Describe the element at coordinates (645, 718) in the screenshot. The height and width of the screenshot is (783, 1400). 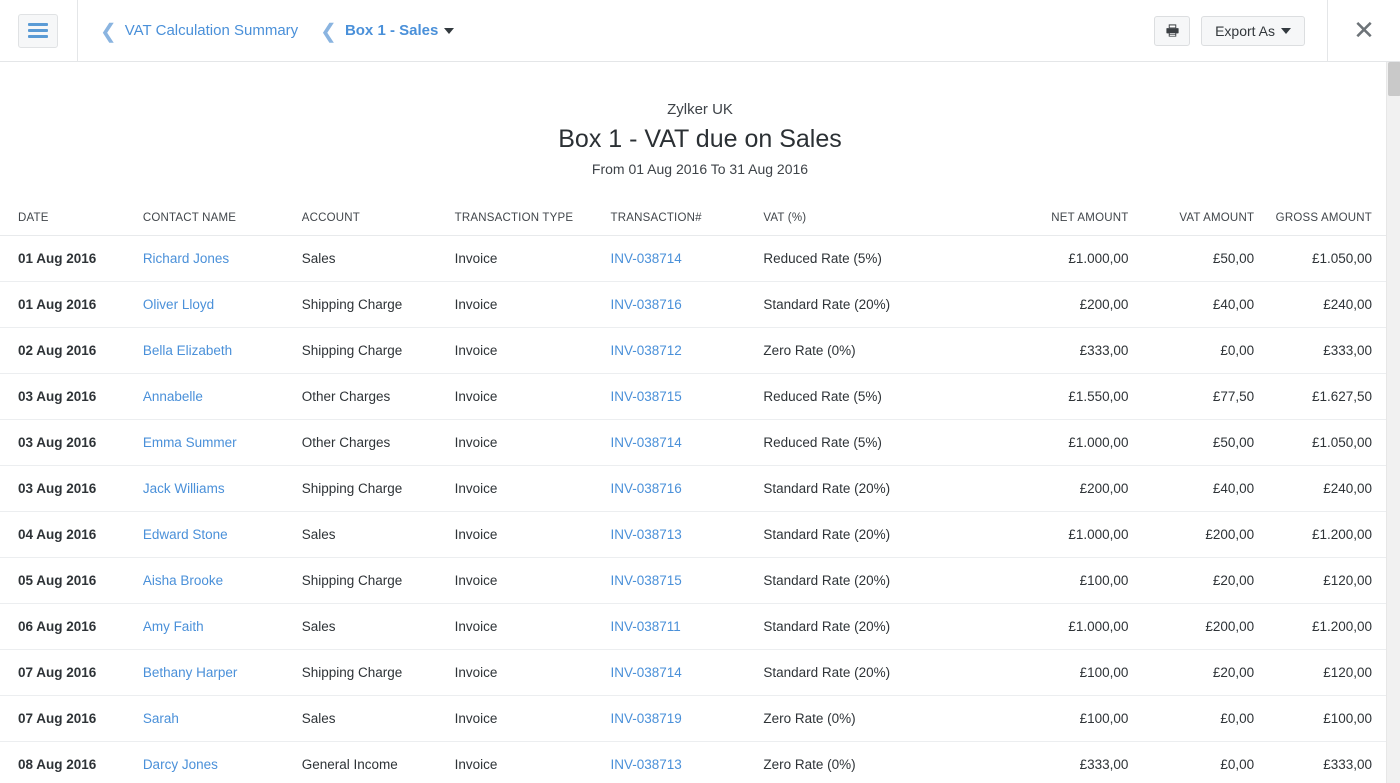
I see `row-transaction-num-link: INV-038719` at that location.